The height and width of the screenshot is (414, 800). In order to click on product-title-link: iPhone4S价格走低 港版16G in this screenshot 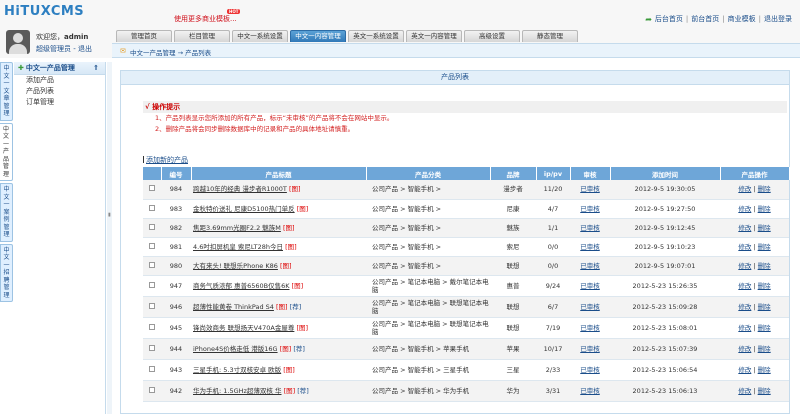, I will do `click(235, 349)`.